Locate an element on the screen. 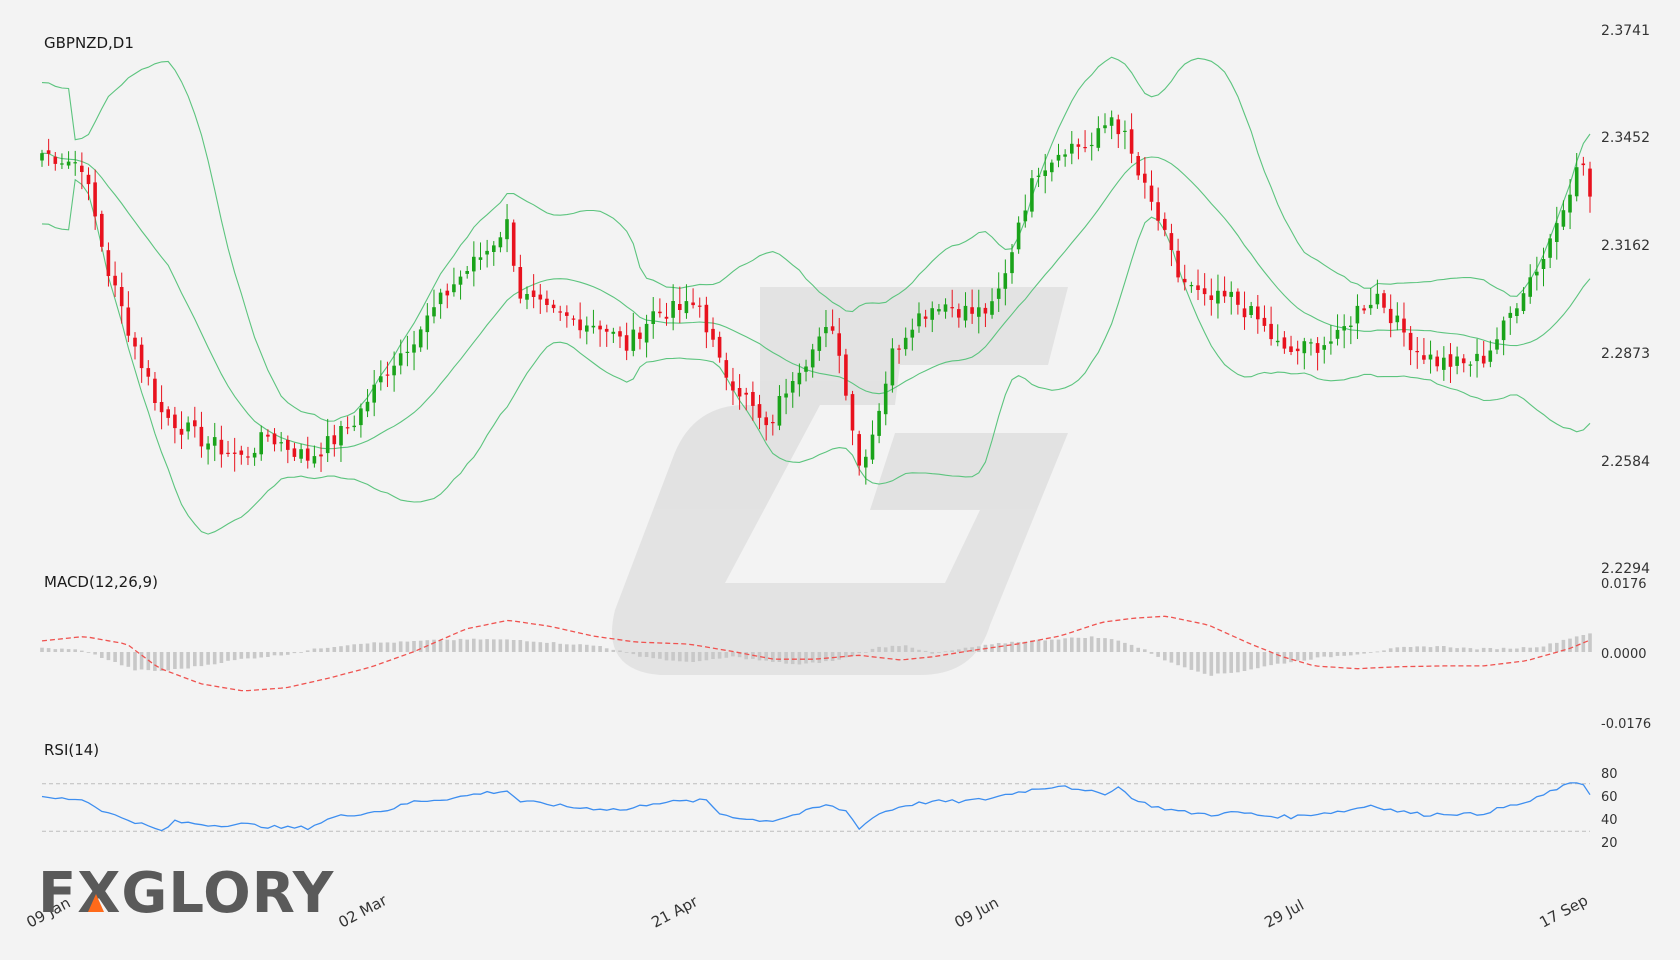 This screenshot has width=1680, height=960. macd-tick-label: -0.0176 is located at coordinates (1626, 724).